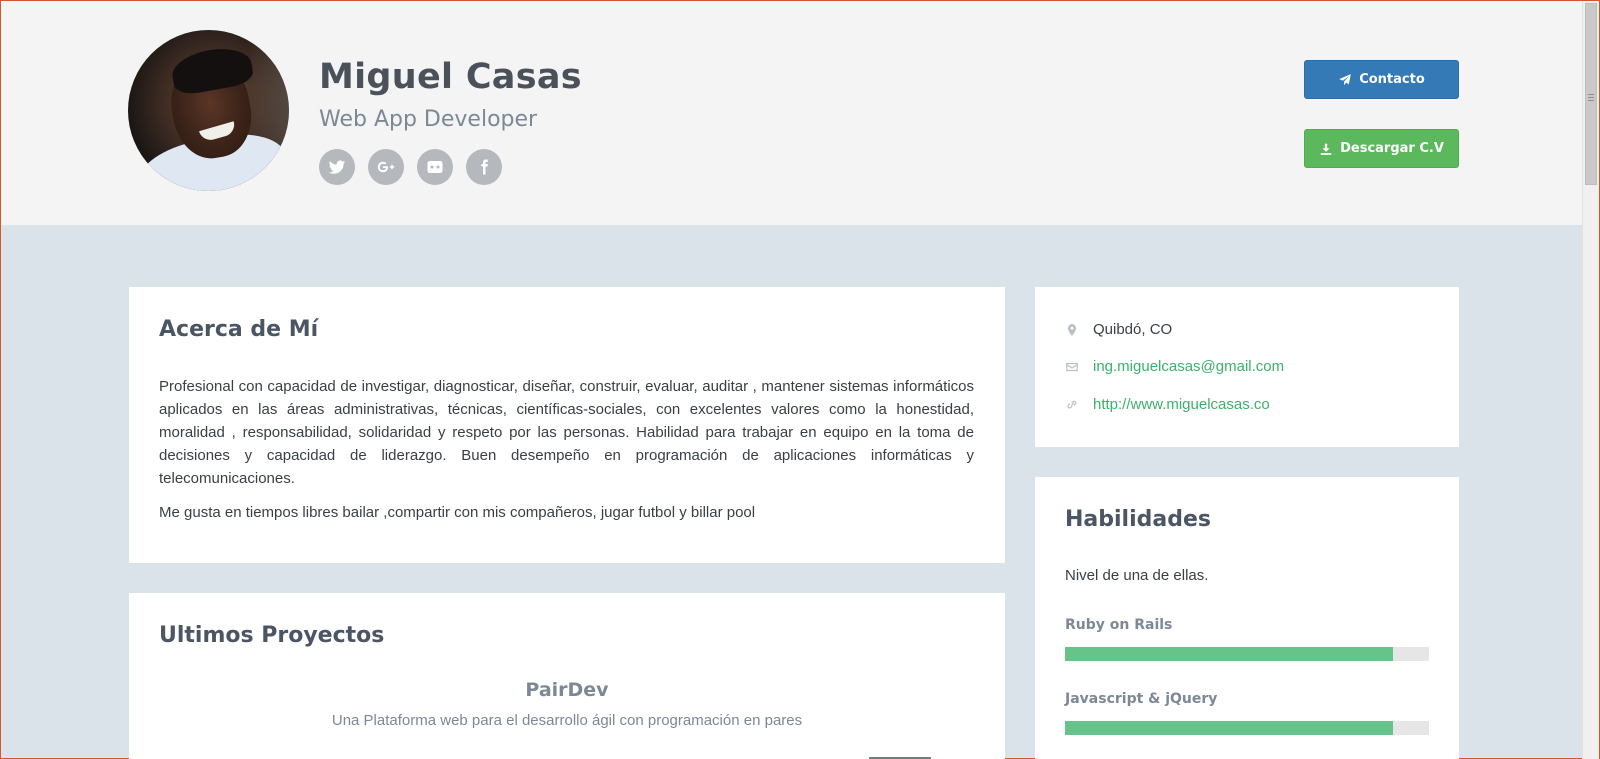 The width and height of the screenshot is (1600, 759). What do you see at coordinates (428, 119) in the screenshot?
I see `profile-role: Web App Developer` at bounding box center [428, 119].